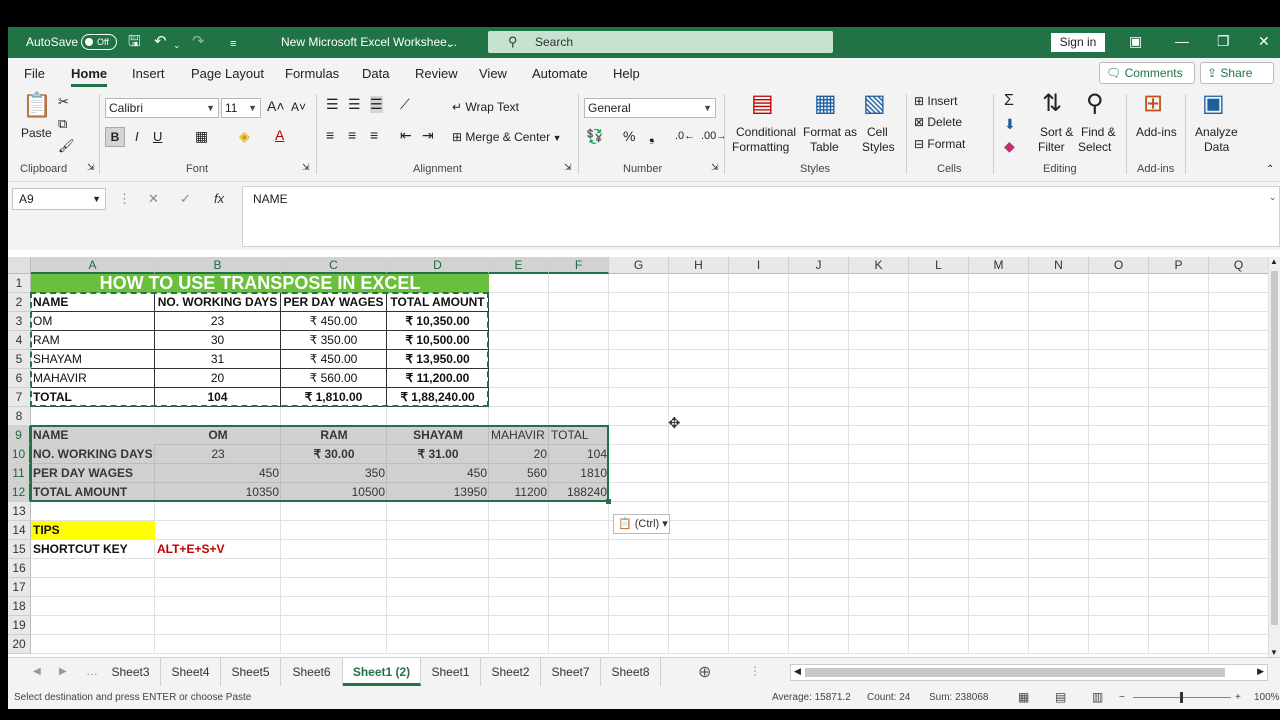 This screenshot has height=720, width=1280. What do you see at coordinates (19, 359) in the screenshot?
I see `row-header-5: 5` at bounding box center [19, 359].